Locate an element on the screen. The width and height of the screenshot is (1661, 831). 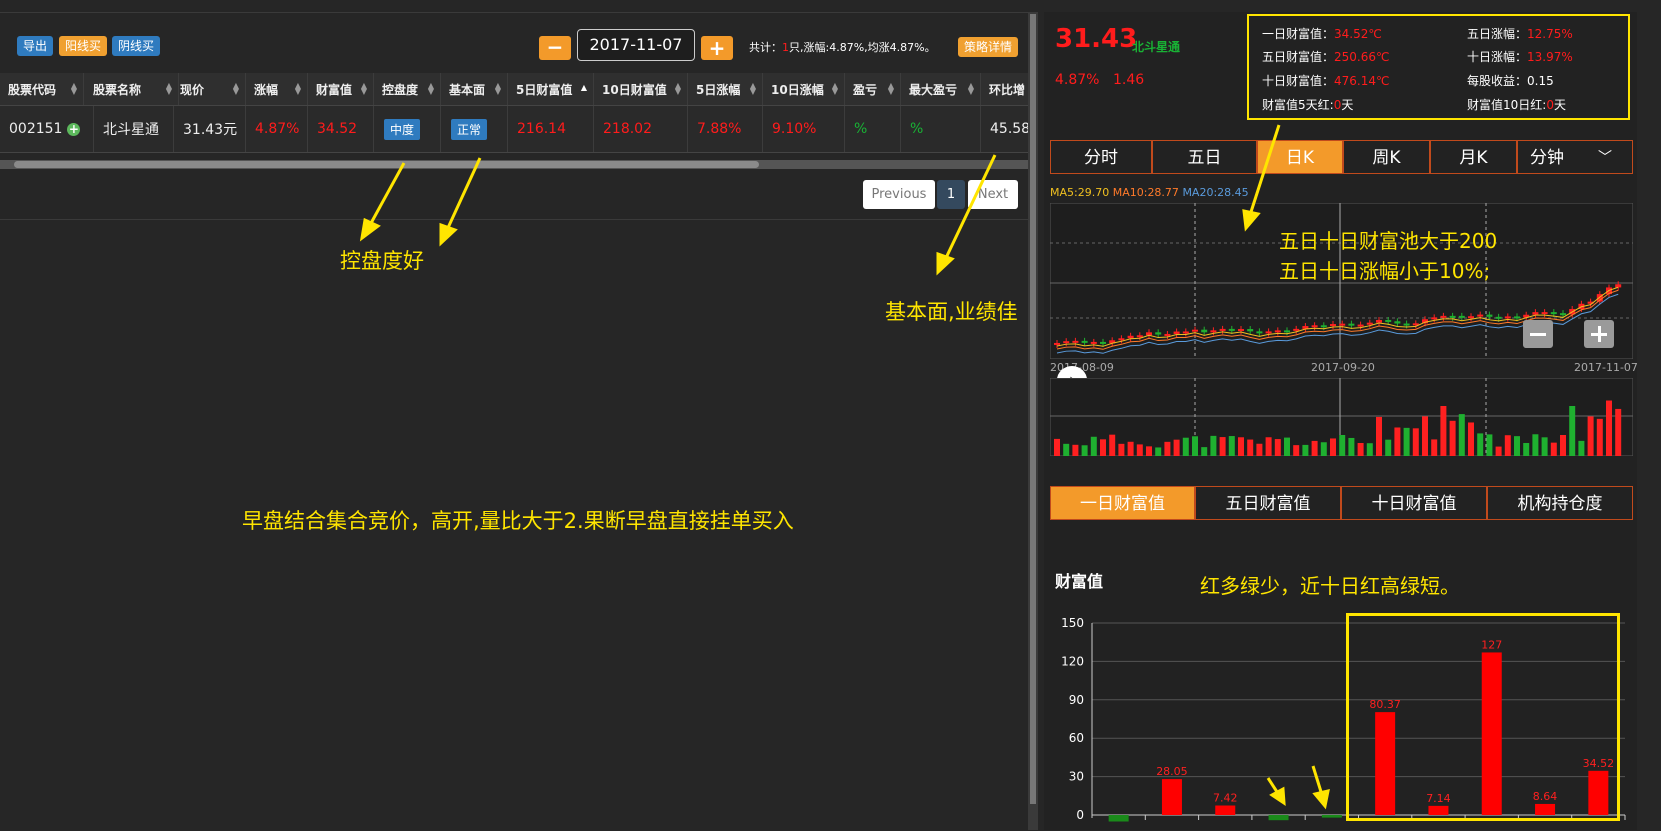
arrow-pool is located at coordinates (1264, 170).